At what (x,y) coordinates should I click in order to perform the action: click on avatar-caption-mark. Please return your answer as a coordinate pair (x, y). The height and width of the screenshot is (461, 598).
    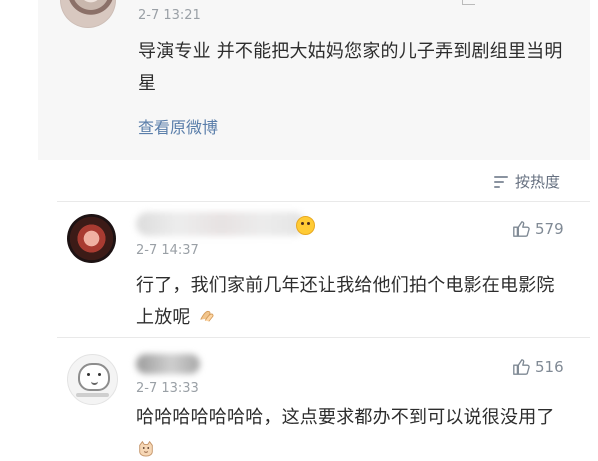
    Looking at the image, I should click on (92, 395).